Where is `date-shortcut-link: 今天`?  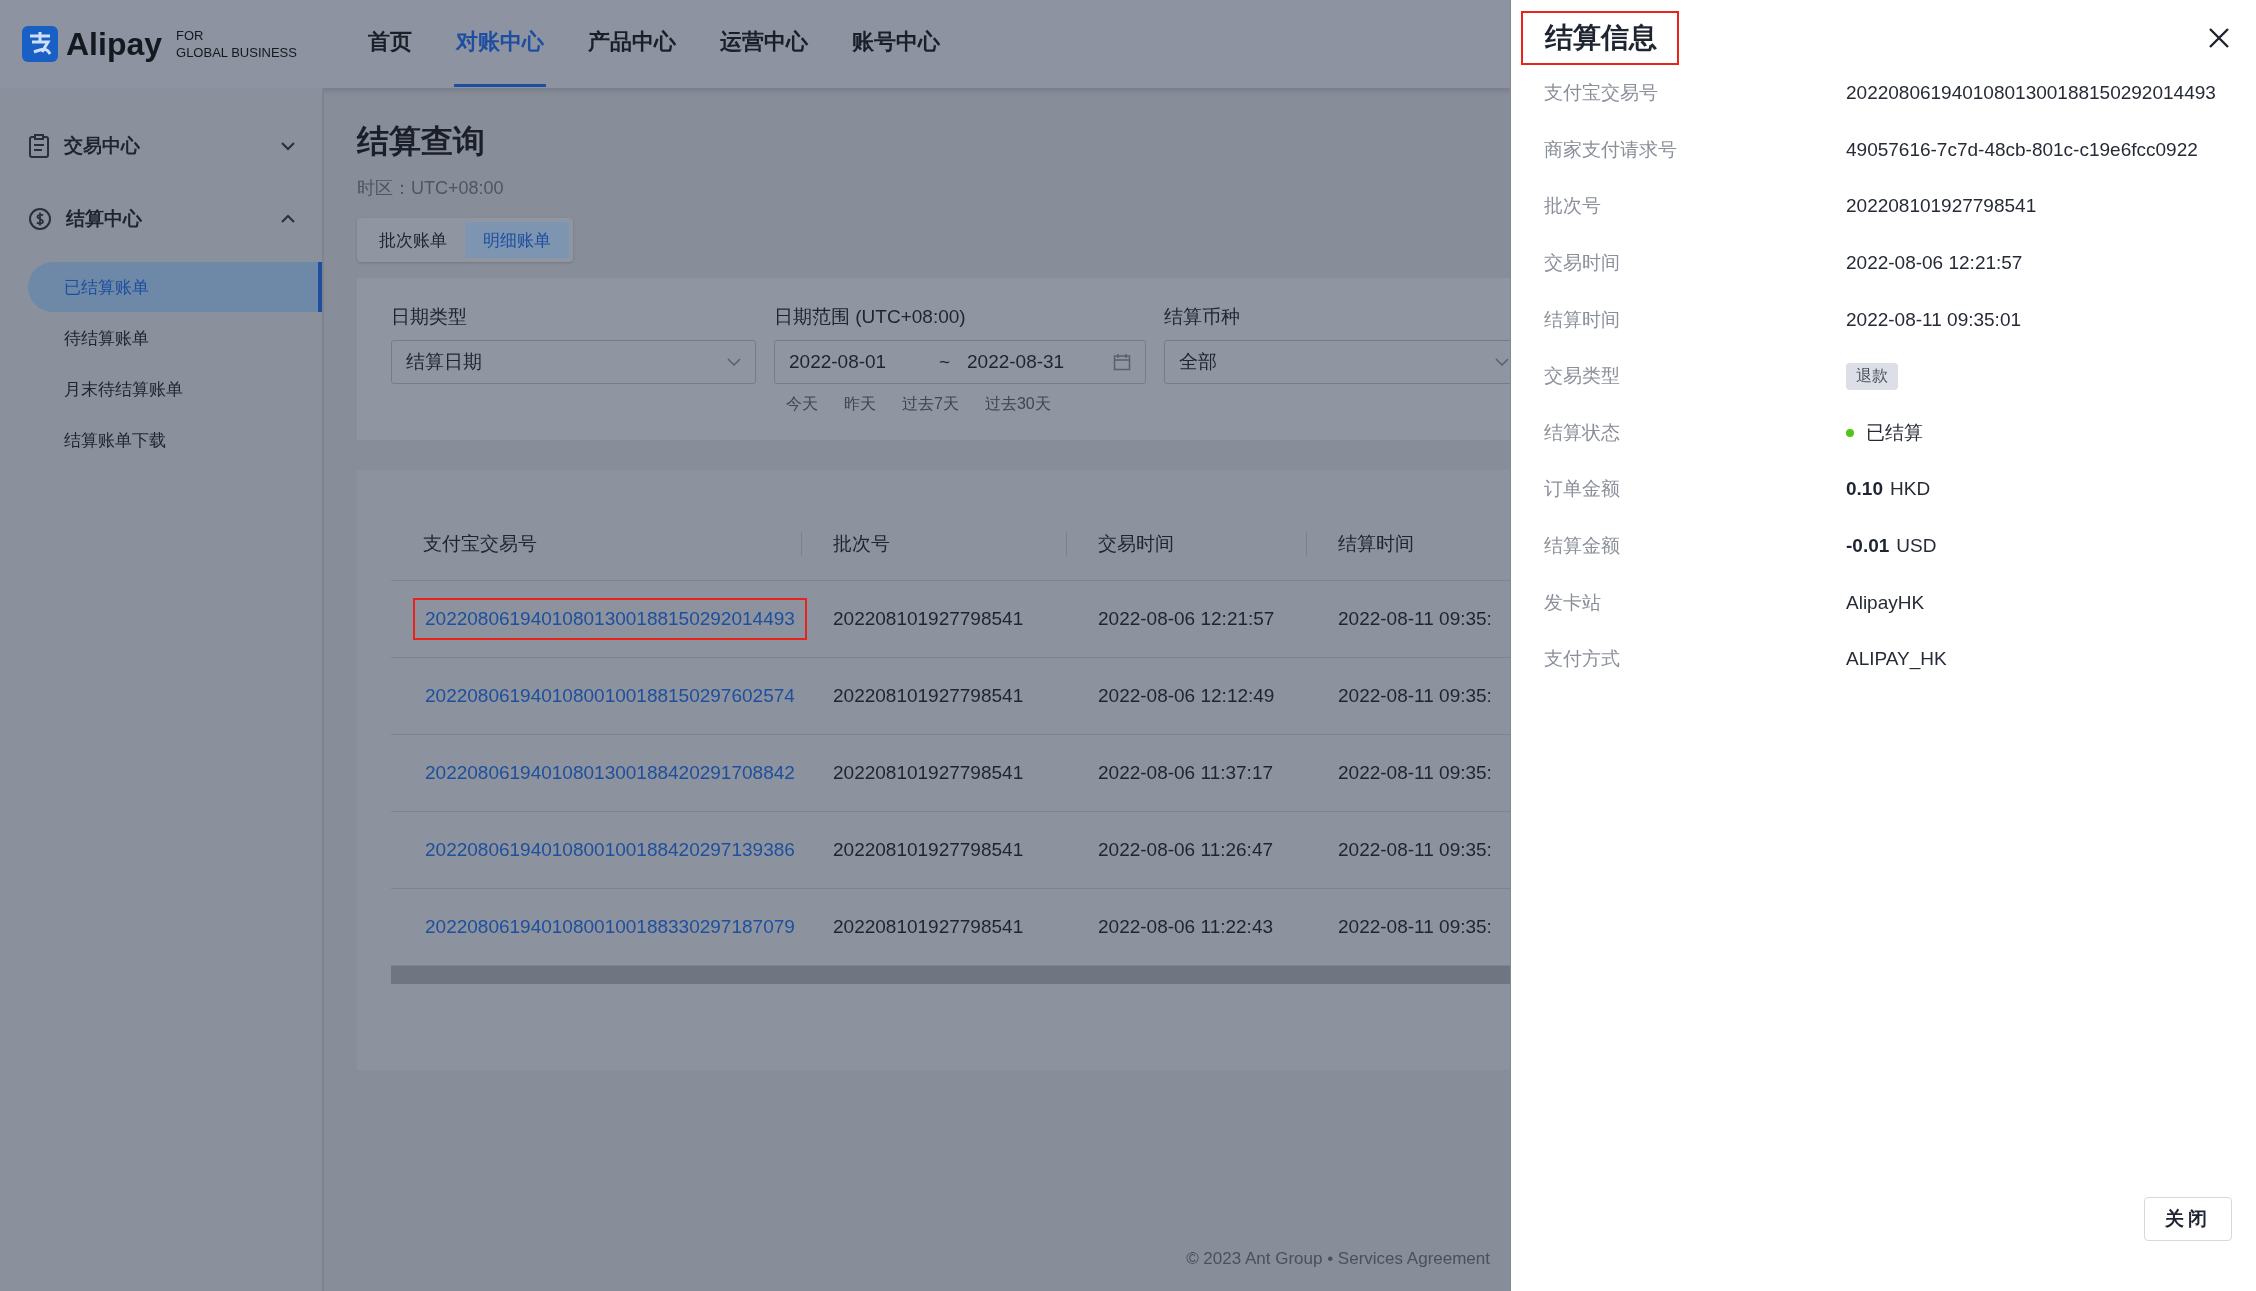
date-shortcut-link: 今天 is located at coordinates (802, 404).